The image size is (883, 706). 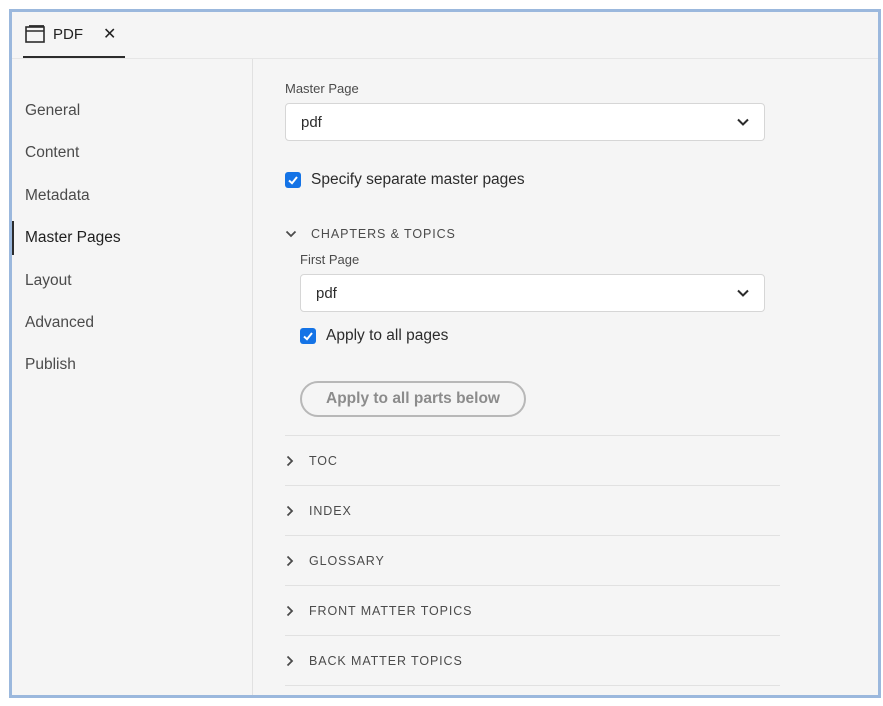 I want to click on divider, so click(x=532, y=685).